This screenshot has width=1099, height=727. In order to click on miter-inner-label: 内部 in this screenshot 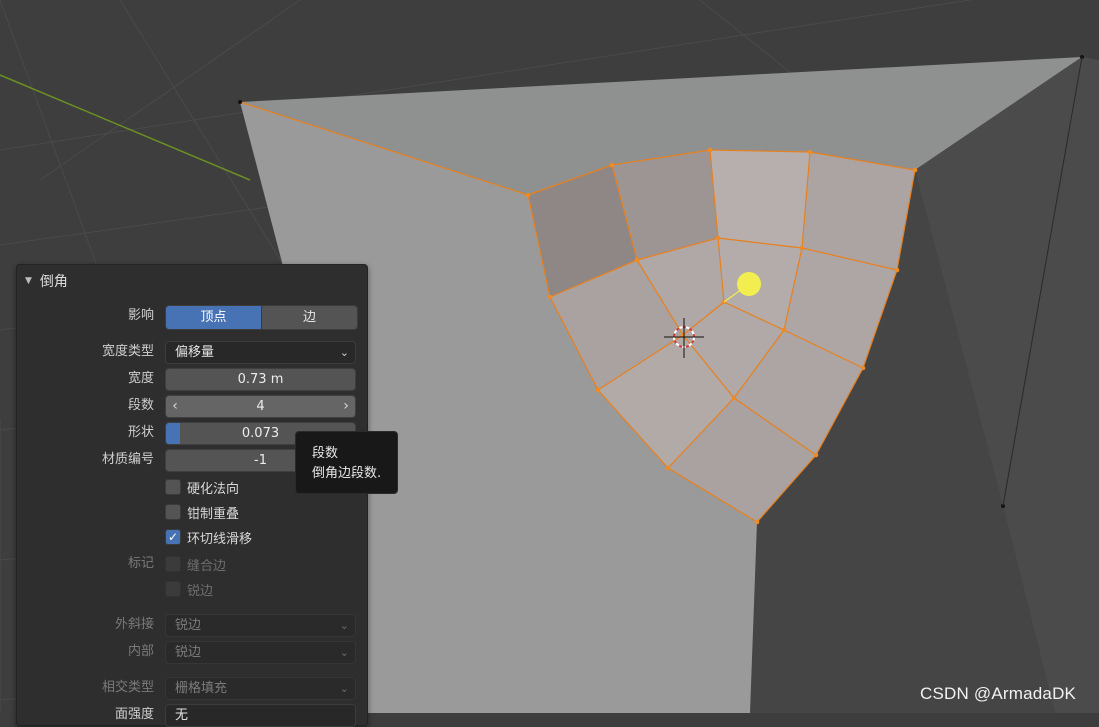, I will do `click(140, 651)`.